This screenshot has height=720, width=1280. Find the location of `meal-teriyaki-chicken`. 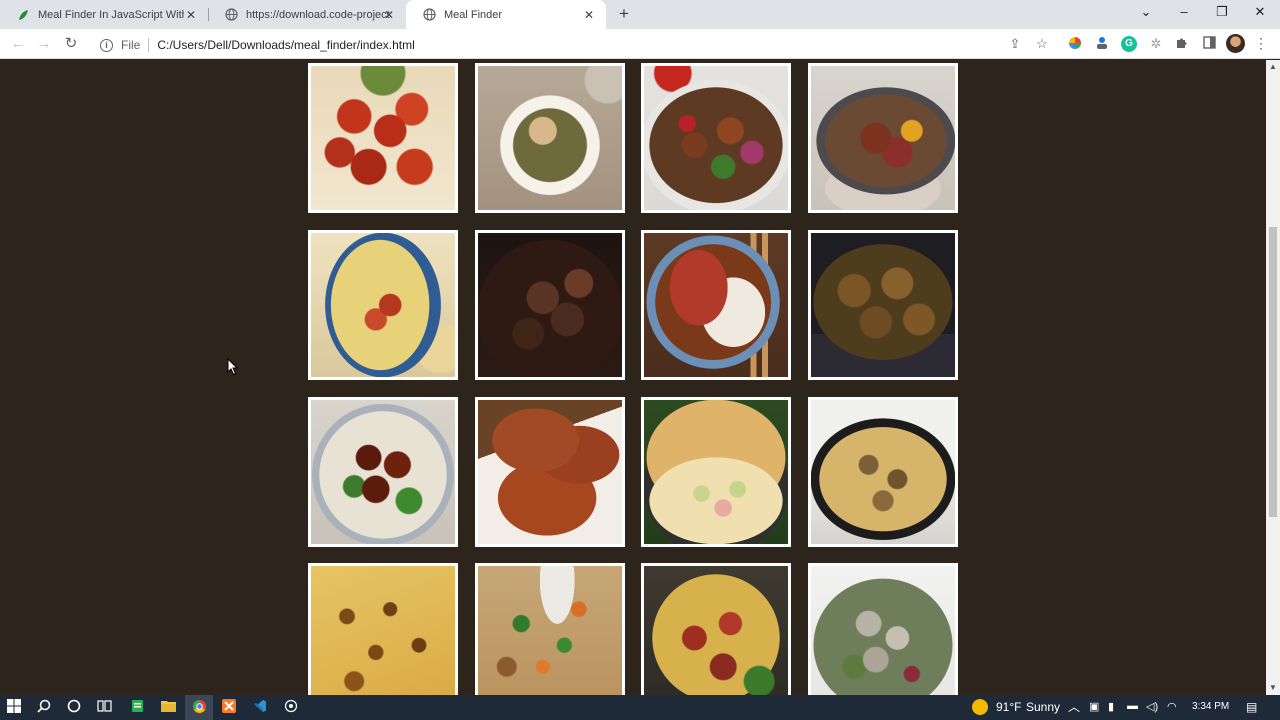

meal-teriyaki-chicken is located at coordinates (383, 472).